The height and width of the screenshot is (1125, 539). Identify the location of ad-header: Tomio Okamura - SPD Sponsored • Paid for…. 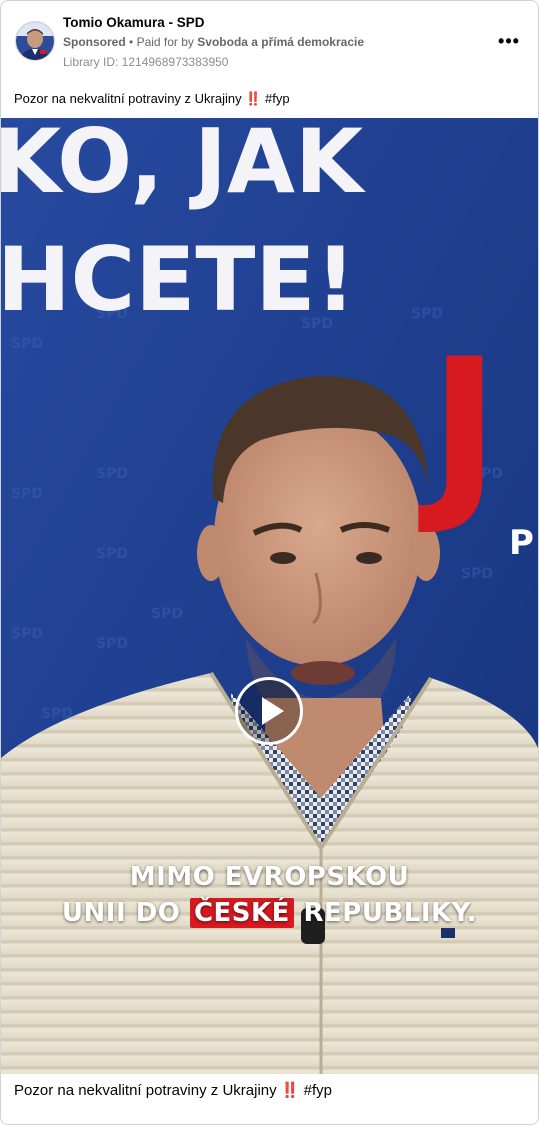
(269, 40).